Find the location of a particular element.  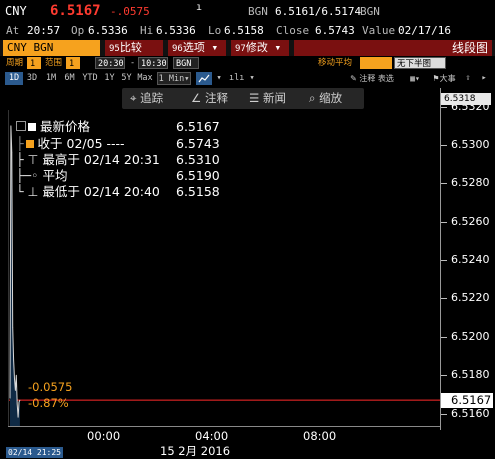

source-label: BGN is located at coordinates (258, 11).